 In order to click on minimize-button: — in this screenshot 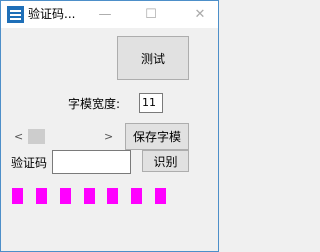, I will do `click(105, 14)`.